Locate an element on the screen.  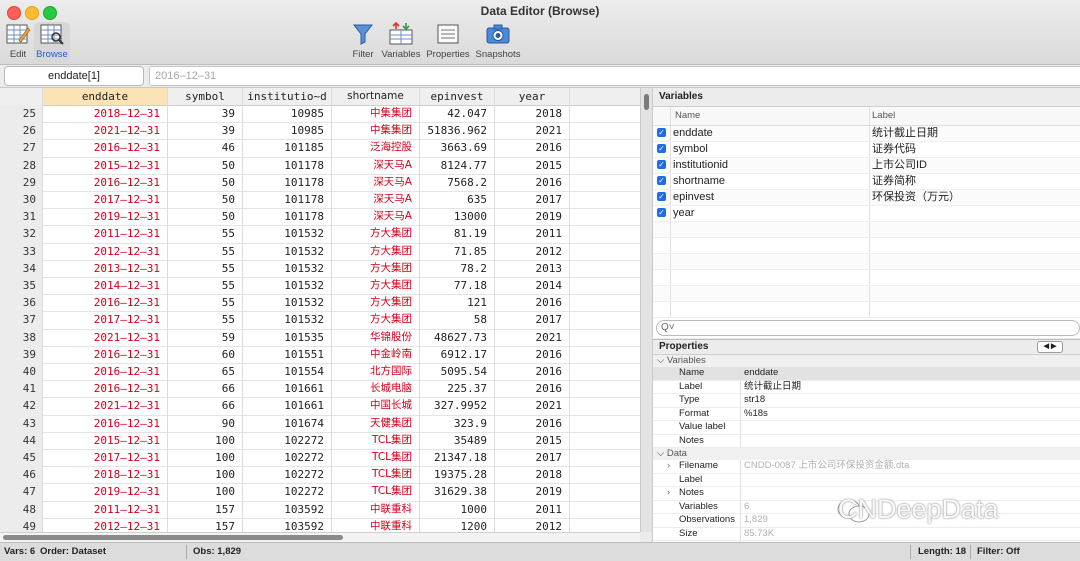
table-row: 28 2015‒12‒31 50 101178 深天马A 8124.77 2015 is located at coordinates (320, 165).